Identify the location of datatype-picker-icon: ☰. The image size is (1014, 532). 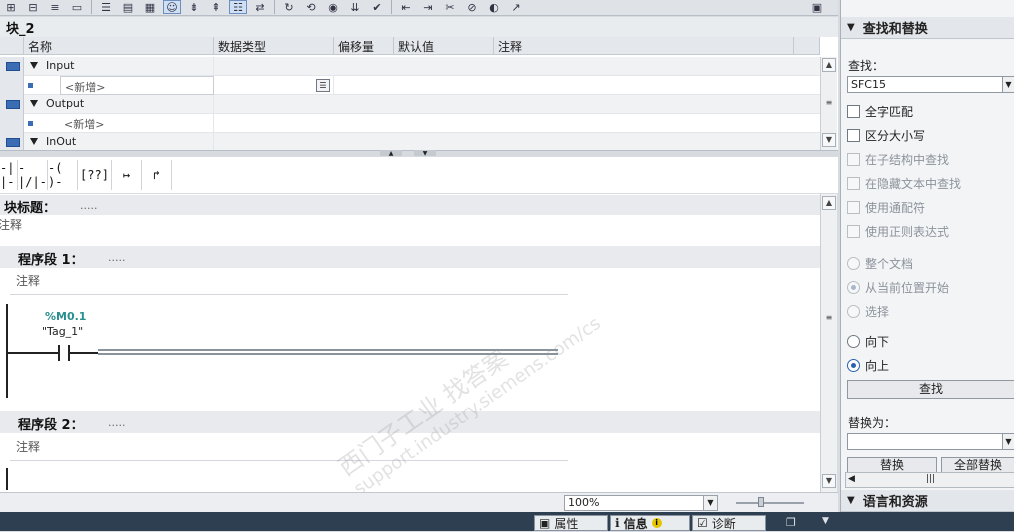
(323, 85).